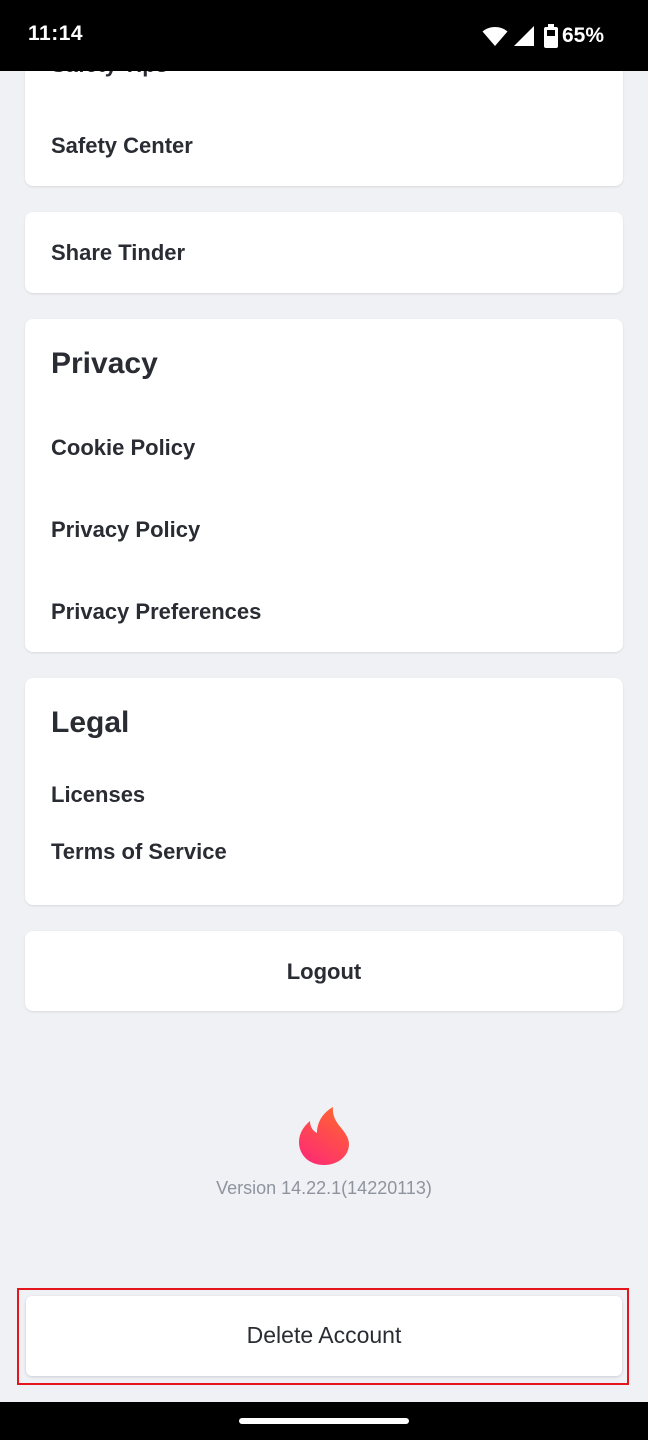 The image size is (648, 1440). What do you see at coordinates (324, 1136) in the screenshot?
I see `tinder-flame-icon` at bounding box center [324, 1136].